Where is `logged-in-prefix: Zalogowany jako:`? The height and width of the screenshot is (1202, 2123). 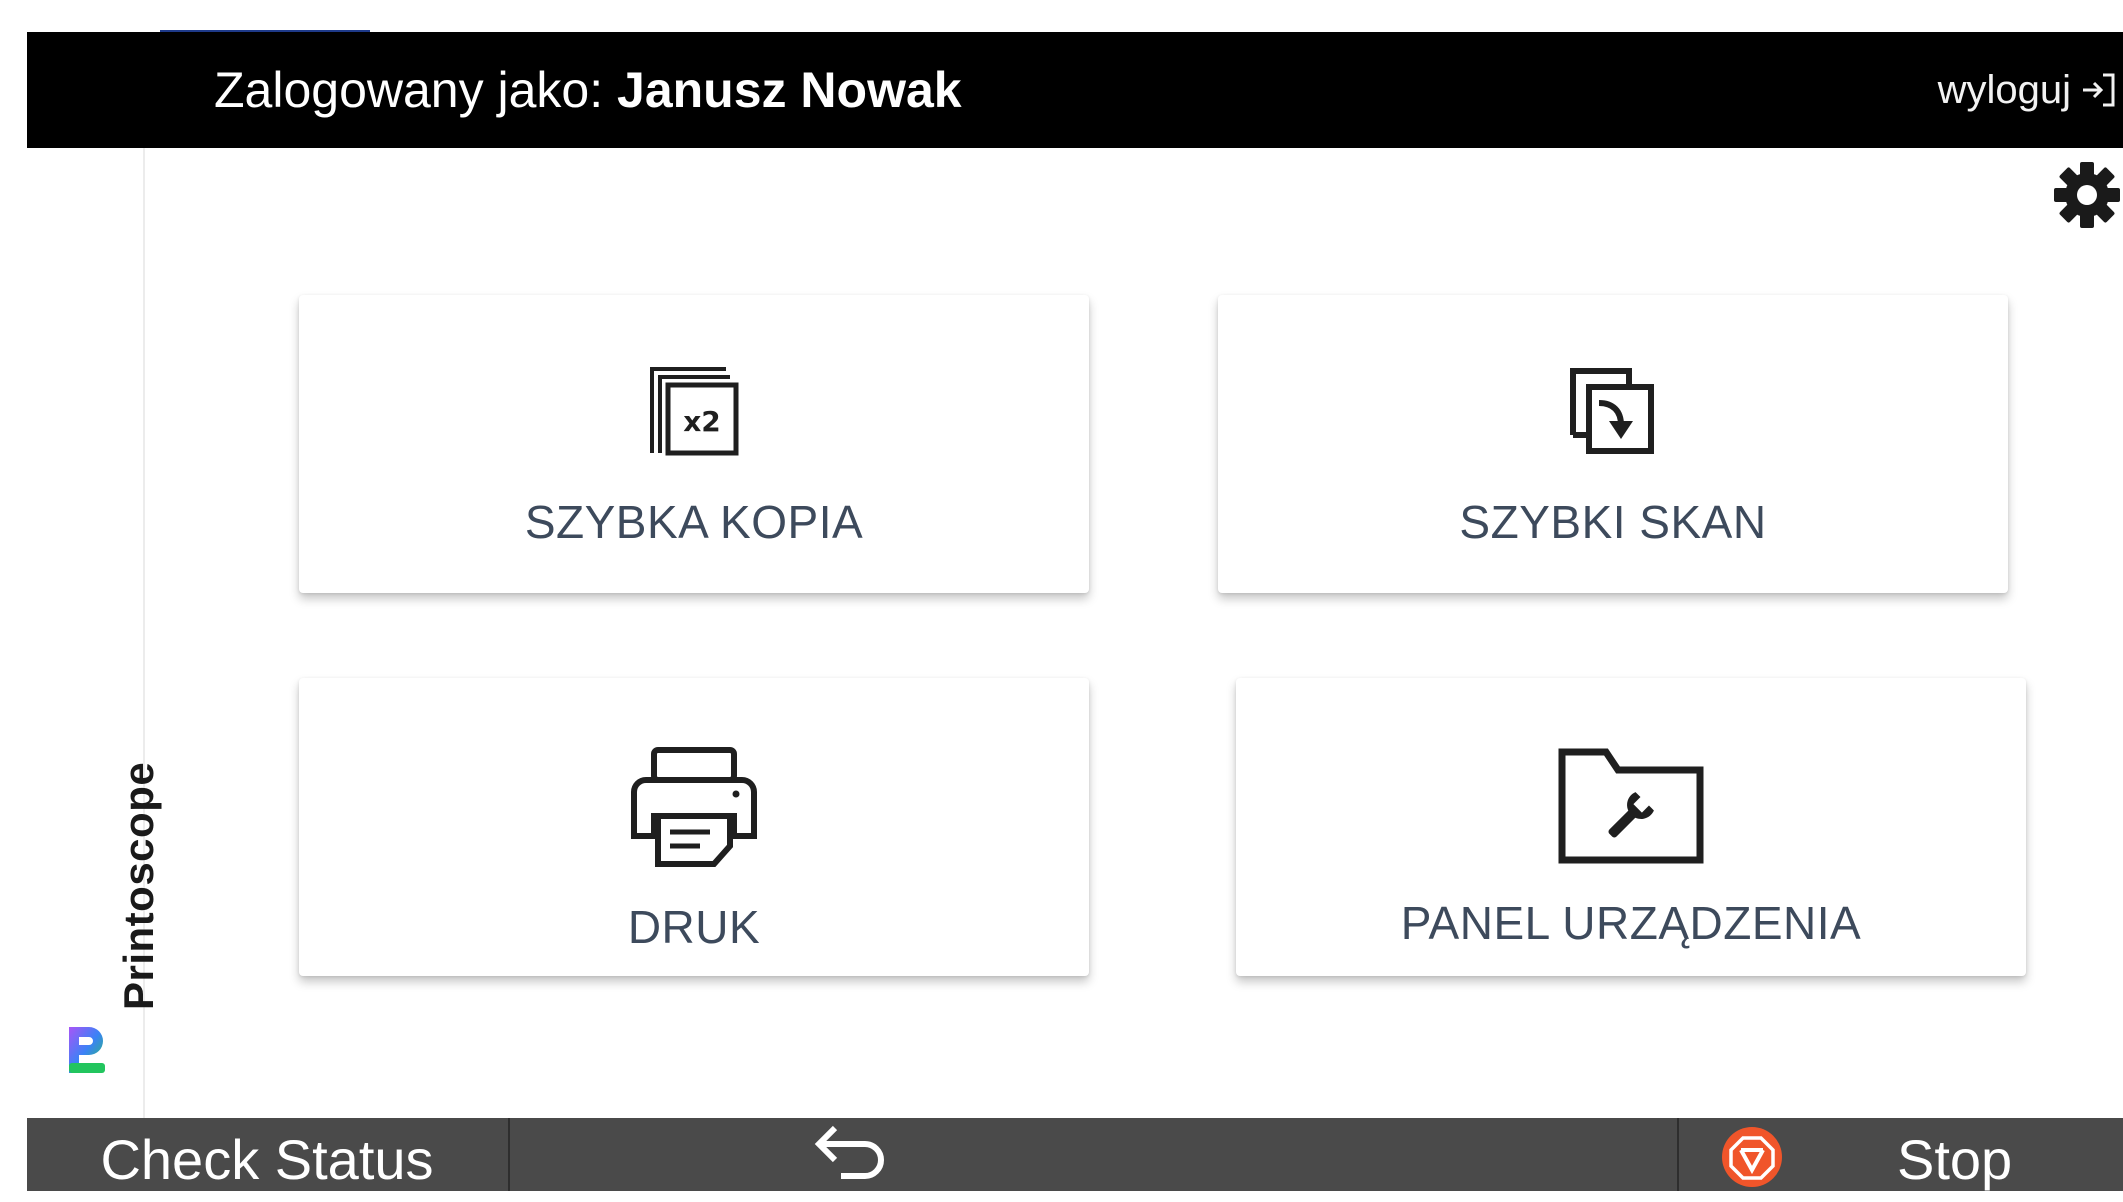
logged-in-prefix: Zalogowany jako: is located at coordinates (416, 90).